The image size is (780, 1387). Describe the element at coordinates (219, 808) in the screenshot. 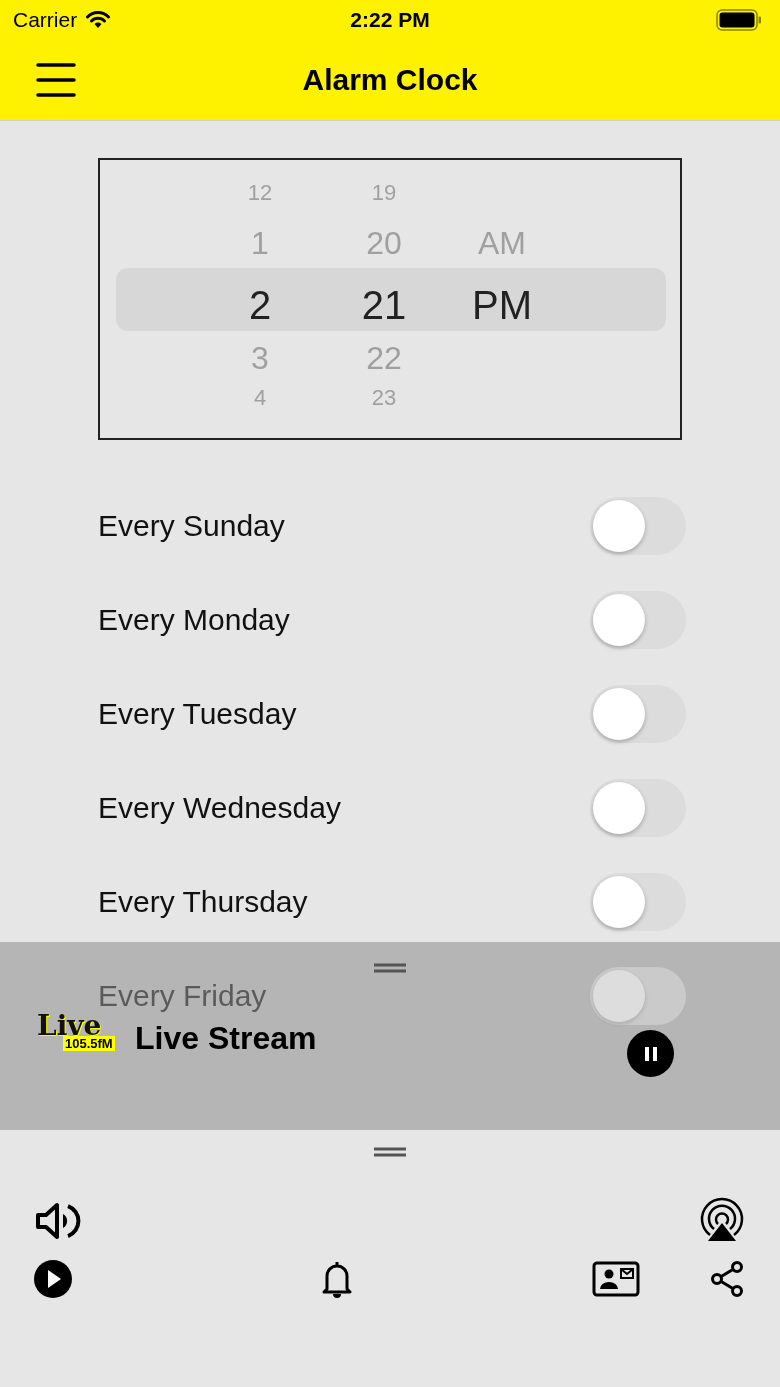

I see `repeat-day-label: Every Wednesday` at that location.